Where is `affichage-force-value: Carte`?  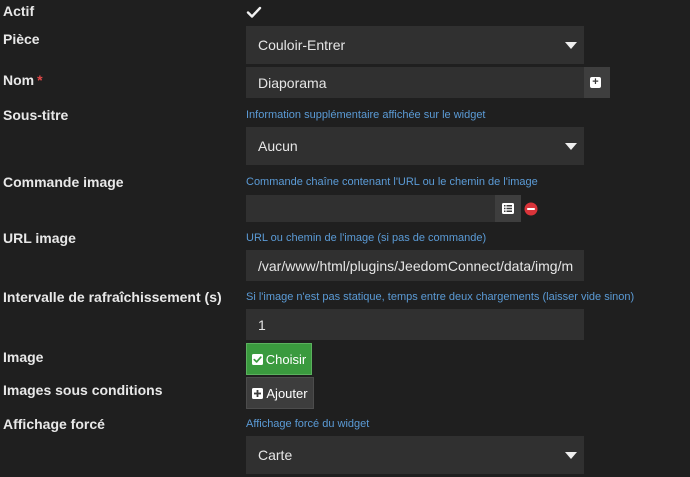
affichage-force-value: Carte is located at coordinates (275, 455).